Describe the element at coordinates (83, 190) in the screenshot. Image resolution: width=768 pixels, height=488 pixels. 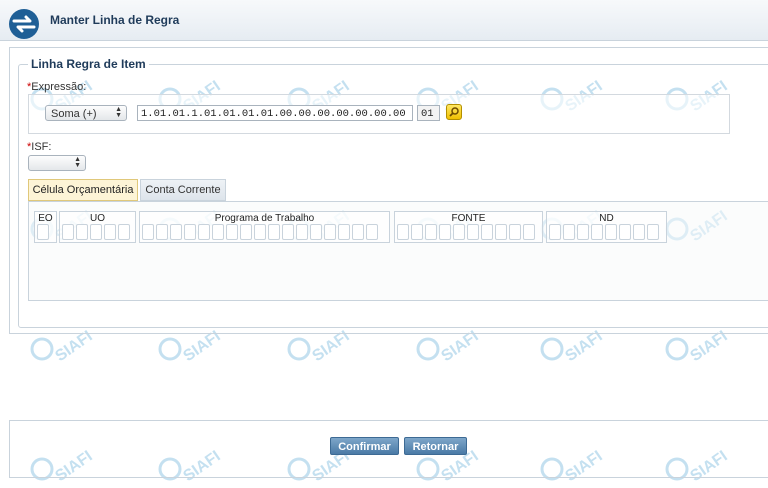
I see `tab-celula-orcamentaria: Célula Orçamentária` at that location.